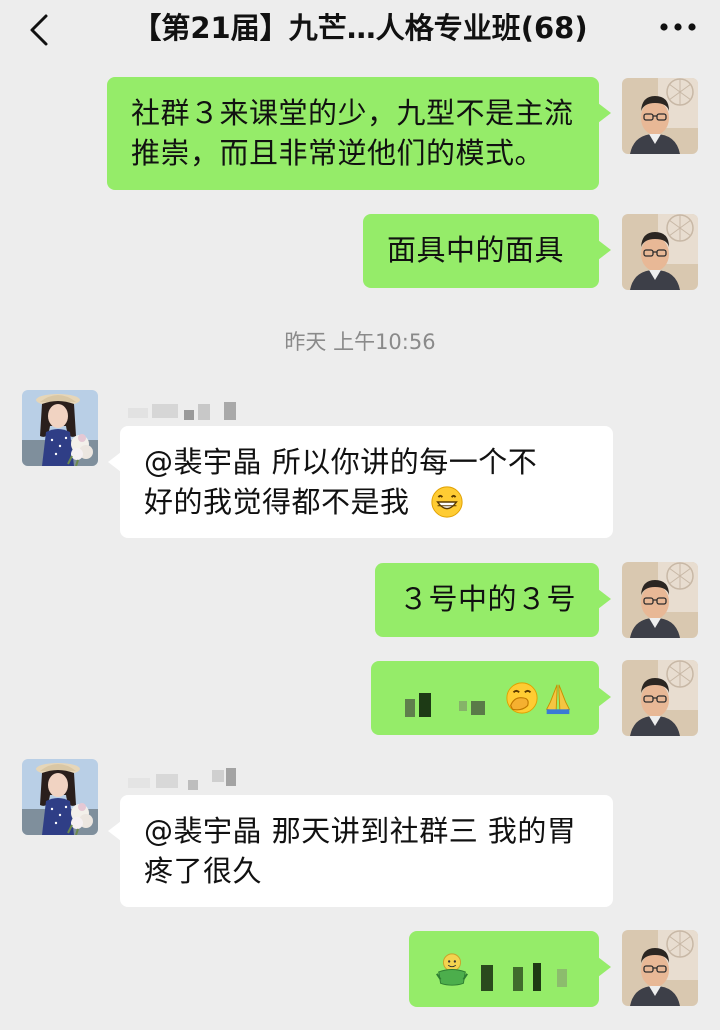 Image resolution: width=720 pixels, height=1030 pixels. I want to click on message-bubble-incoming: @裴宇晶 所以你讲的每一个不好的我觉得都不是我, so click(360, 482).